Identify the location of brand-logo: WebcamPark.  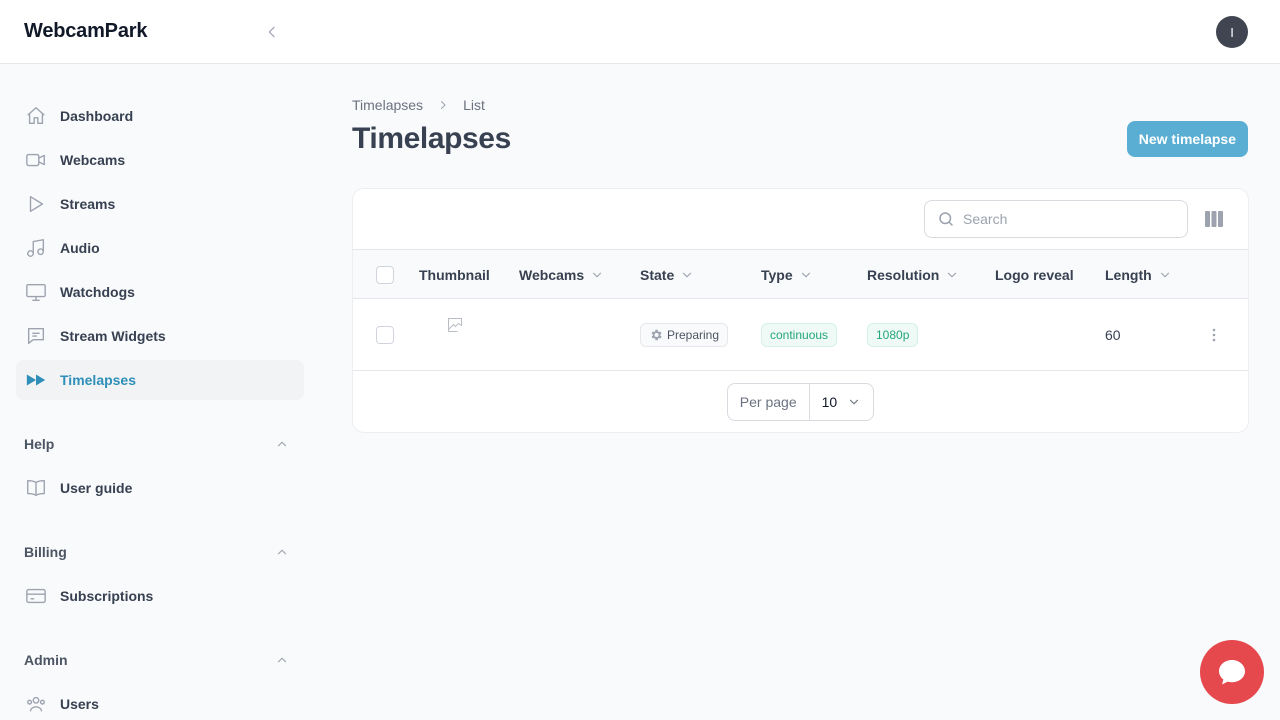
(85, 31).